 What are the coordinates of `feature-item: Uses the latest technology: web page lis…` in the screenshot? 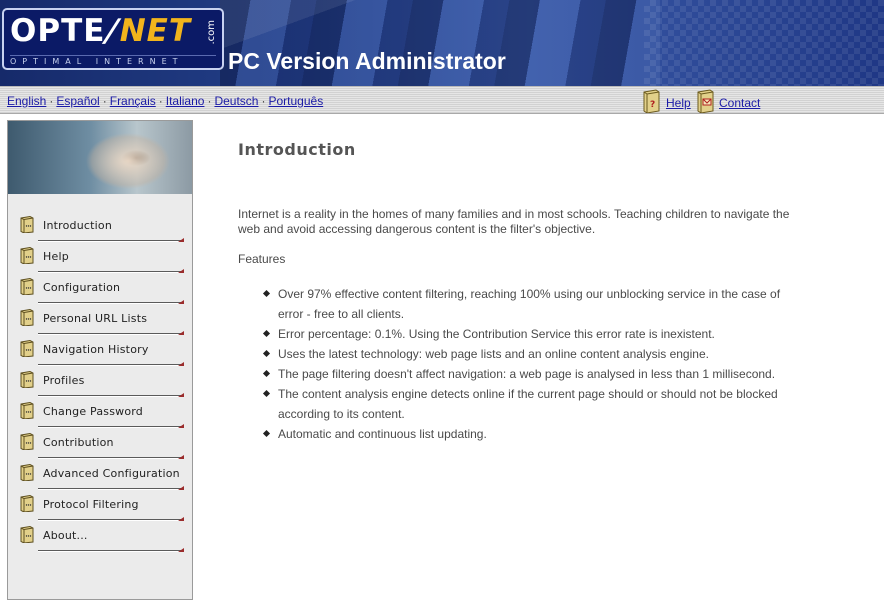 It's located at (524, 354).